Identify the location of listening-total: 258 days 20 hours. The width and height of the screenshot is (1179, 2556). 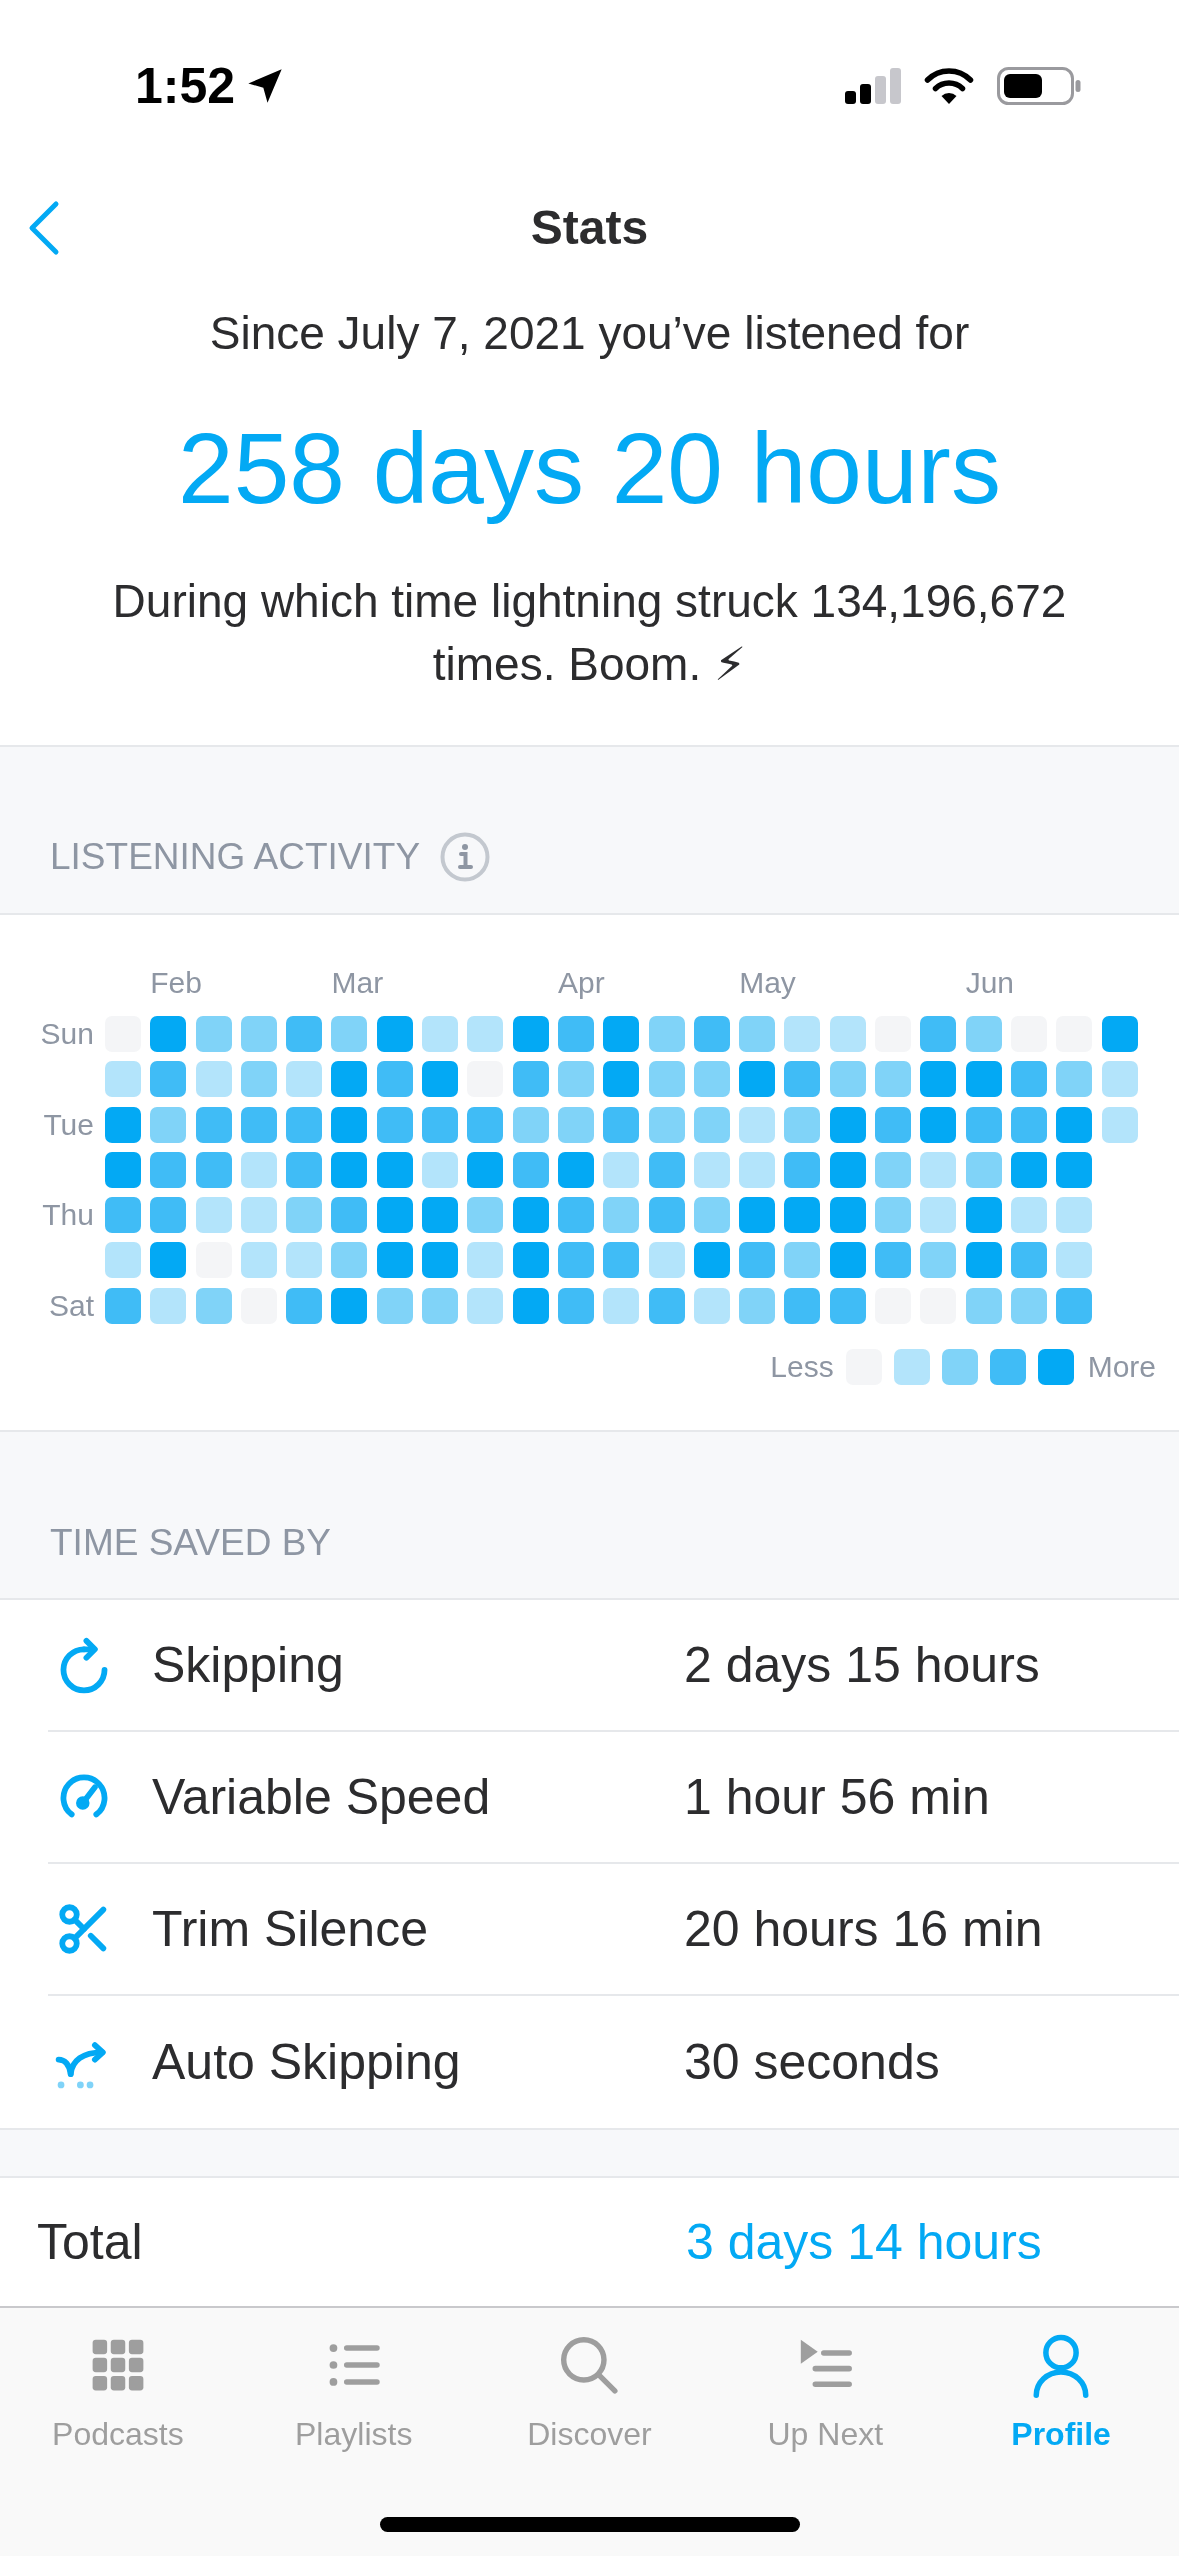
(589, 468).